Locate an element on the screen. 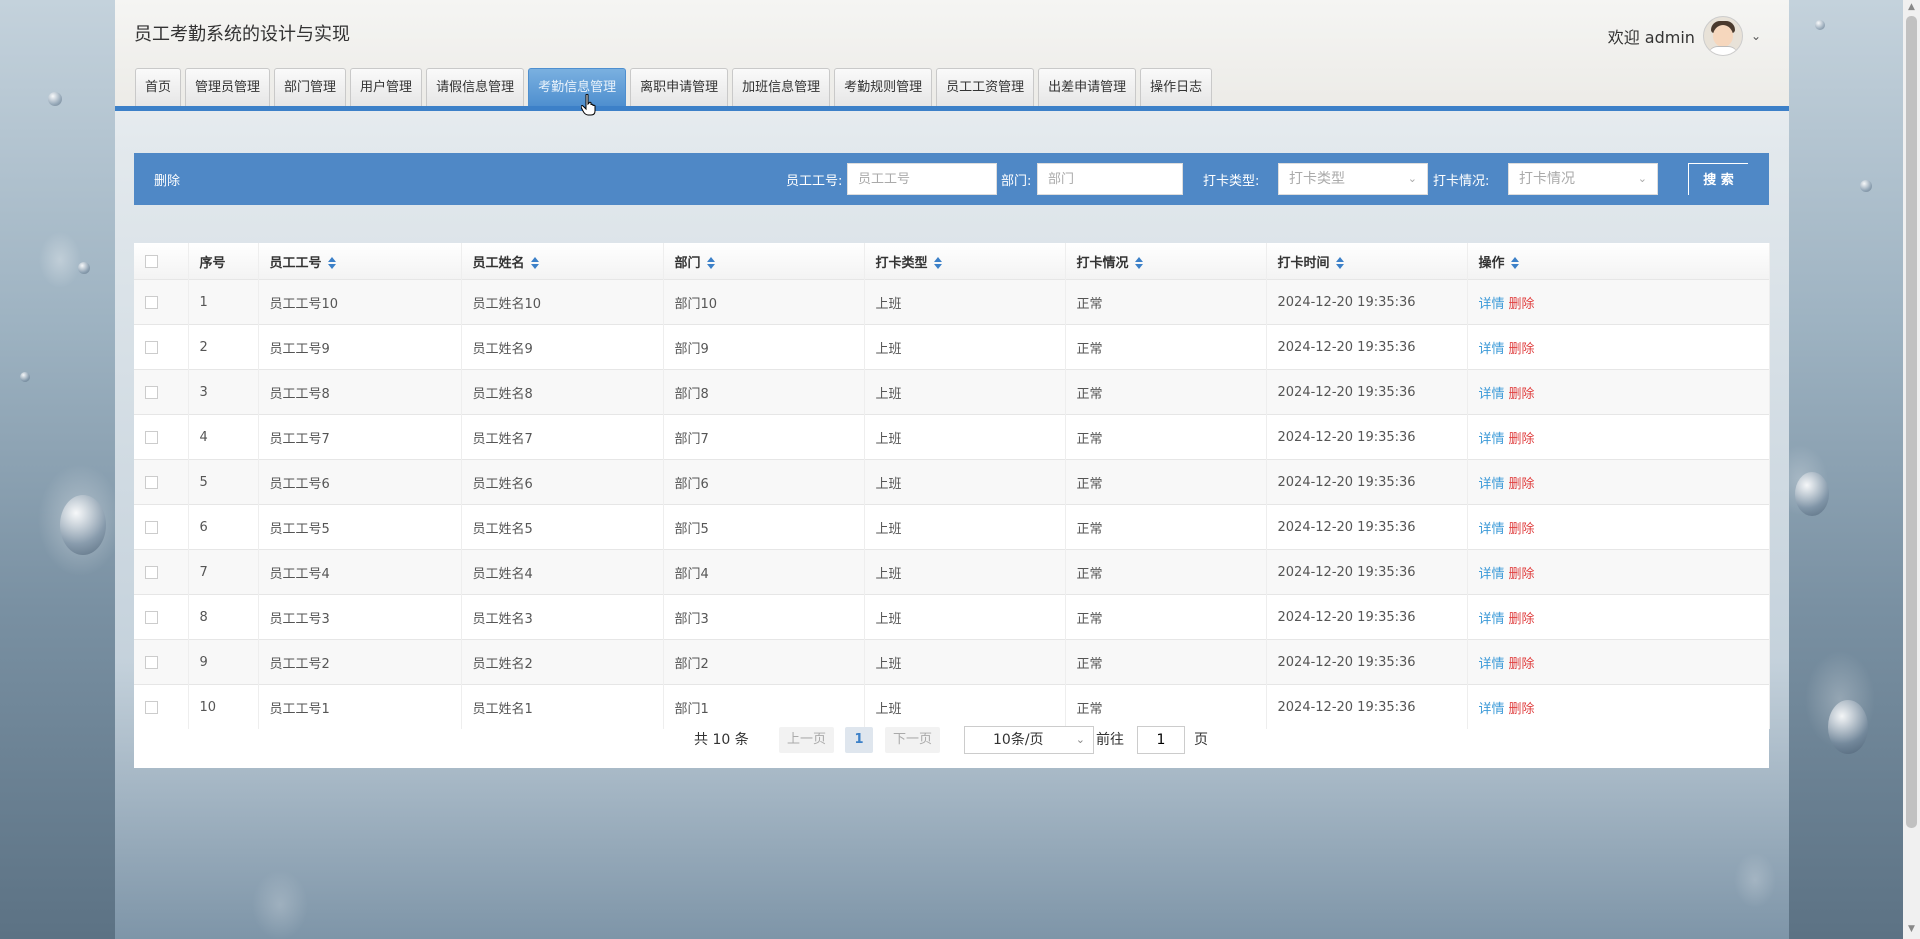 The height and width of the screenshot is (939, 1920). column-header: 打卡类型 is located at coordinates (965, 261).